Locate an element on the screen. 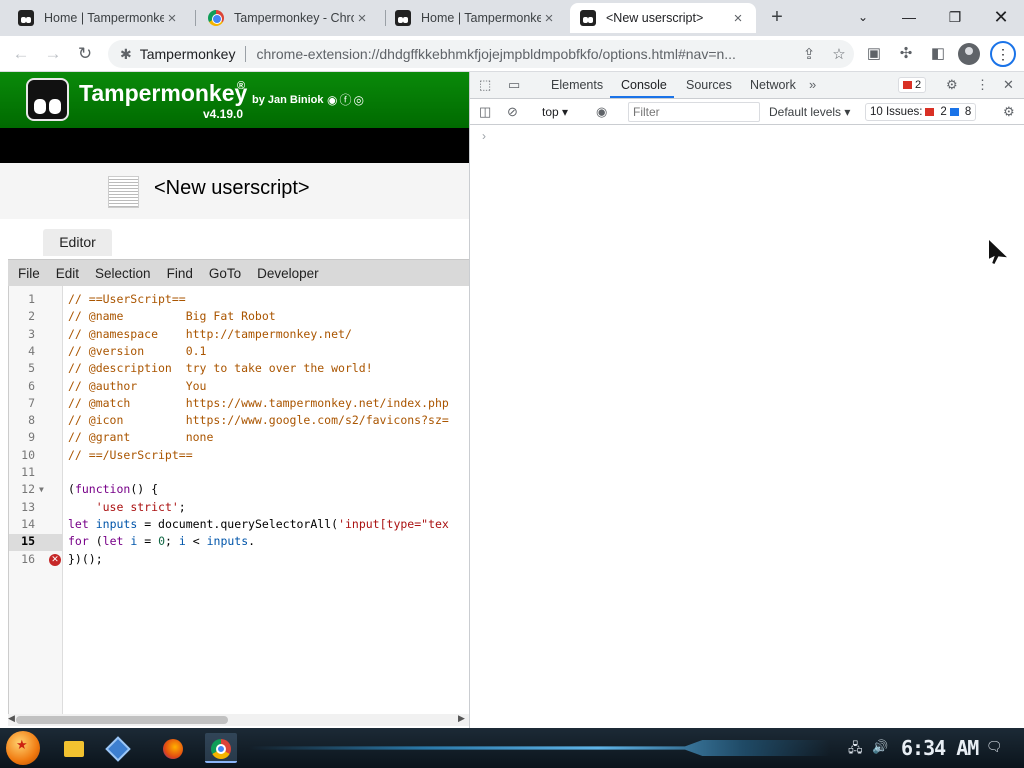 This screenshot has width=1024, height=768. editor-menubar: File Edit Selection Find GoTo Developer is located at coordinates (238, 272).